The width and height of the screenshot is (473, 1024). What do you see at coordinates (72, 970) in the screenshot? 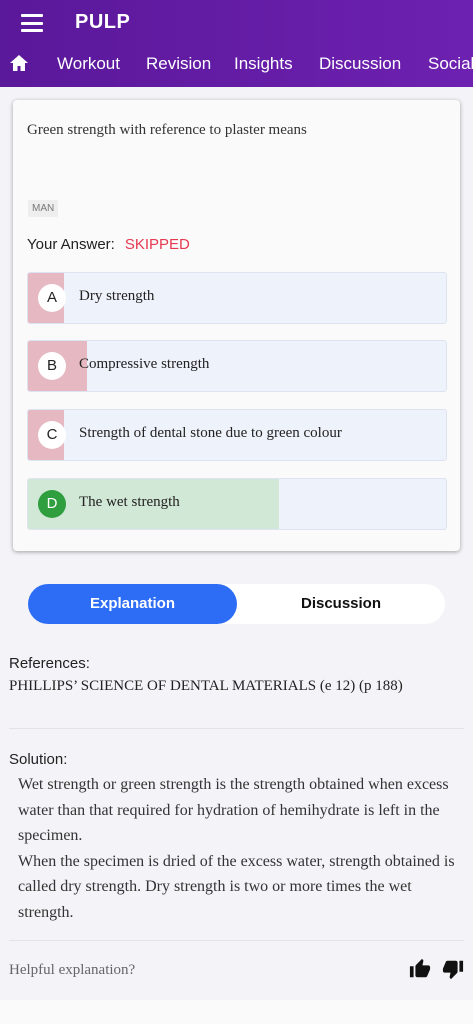
I see `helpful-prompt: Helpful explanation?` at bounding box center [72, 970].